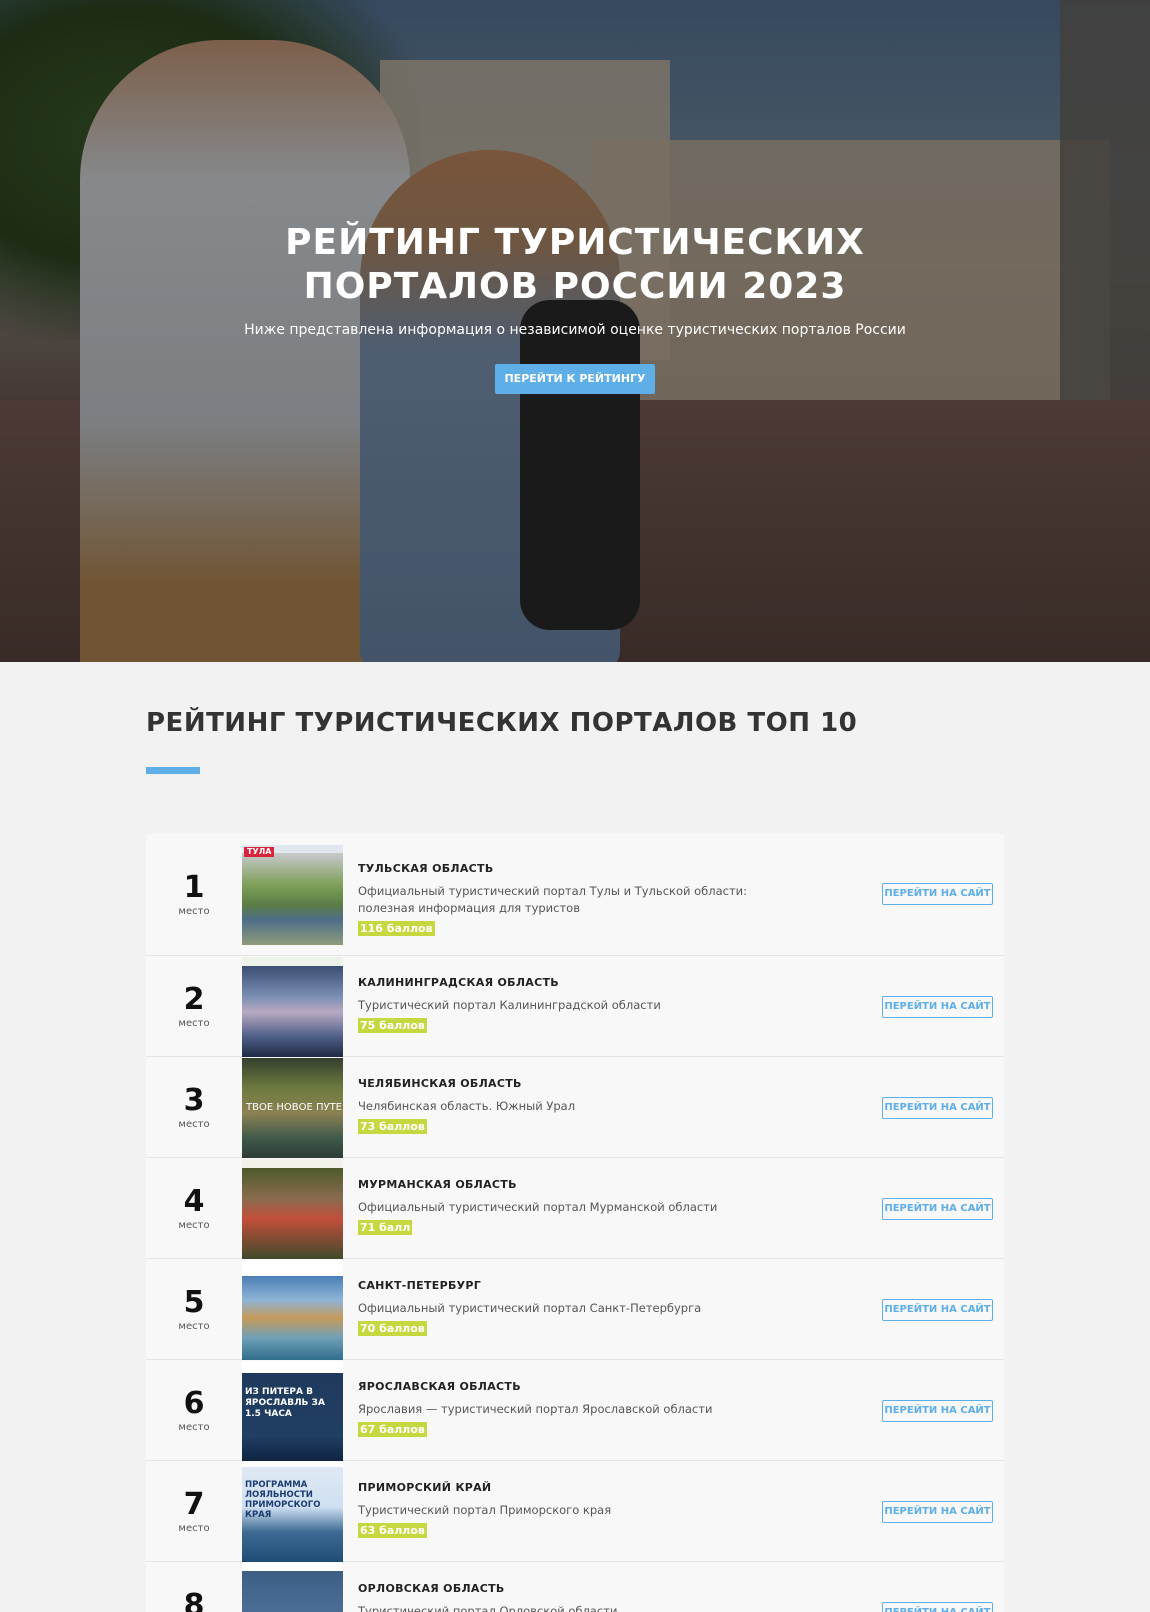 The width and height of the screenshot is (1150, 1612). I want to click on portal-screenshot-thumbnail: ТВОЕ НОВОЕ ПУТЕ, so click(292, 1108).